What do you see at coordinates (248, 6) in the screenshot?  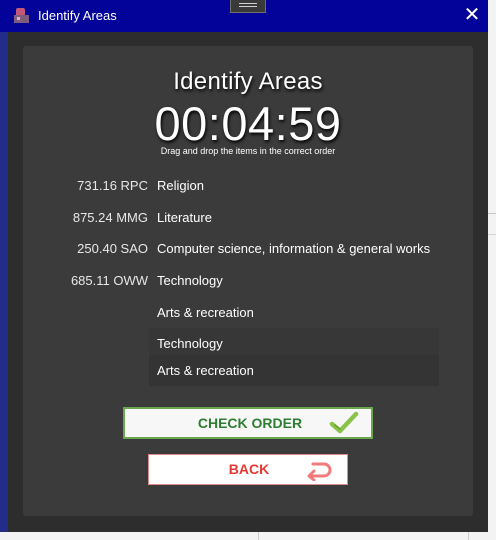 I see `drag-handle-icon` at bounding box center [248, 6].